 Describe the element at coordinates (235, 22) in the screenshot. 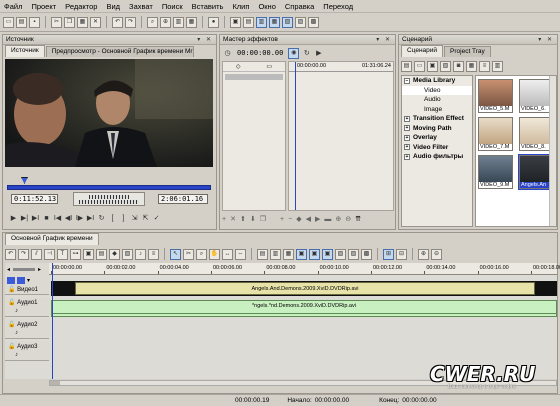

I see `layout-1-icon: ▣` at that location.